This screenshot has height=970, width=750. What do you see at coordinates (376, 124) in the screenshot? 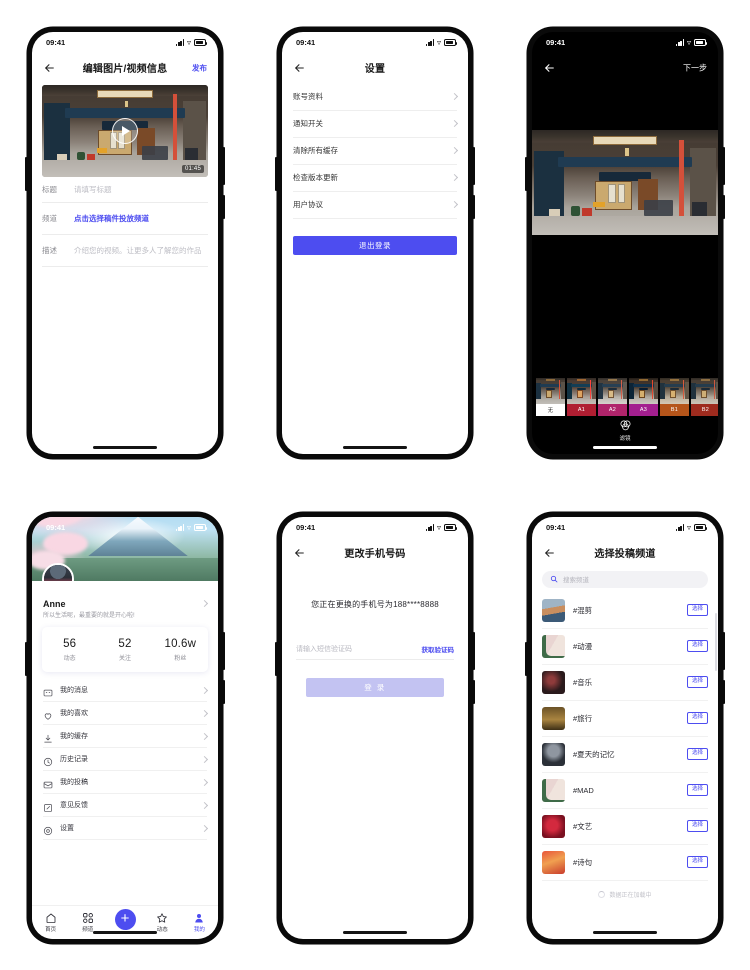
I see `settings-item-notifications: 通知开关` at bounding box center [376, 124].